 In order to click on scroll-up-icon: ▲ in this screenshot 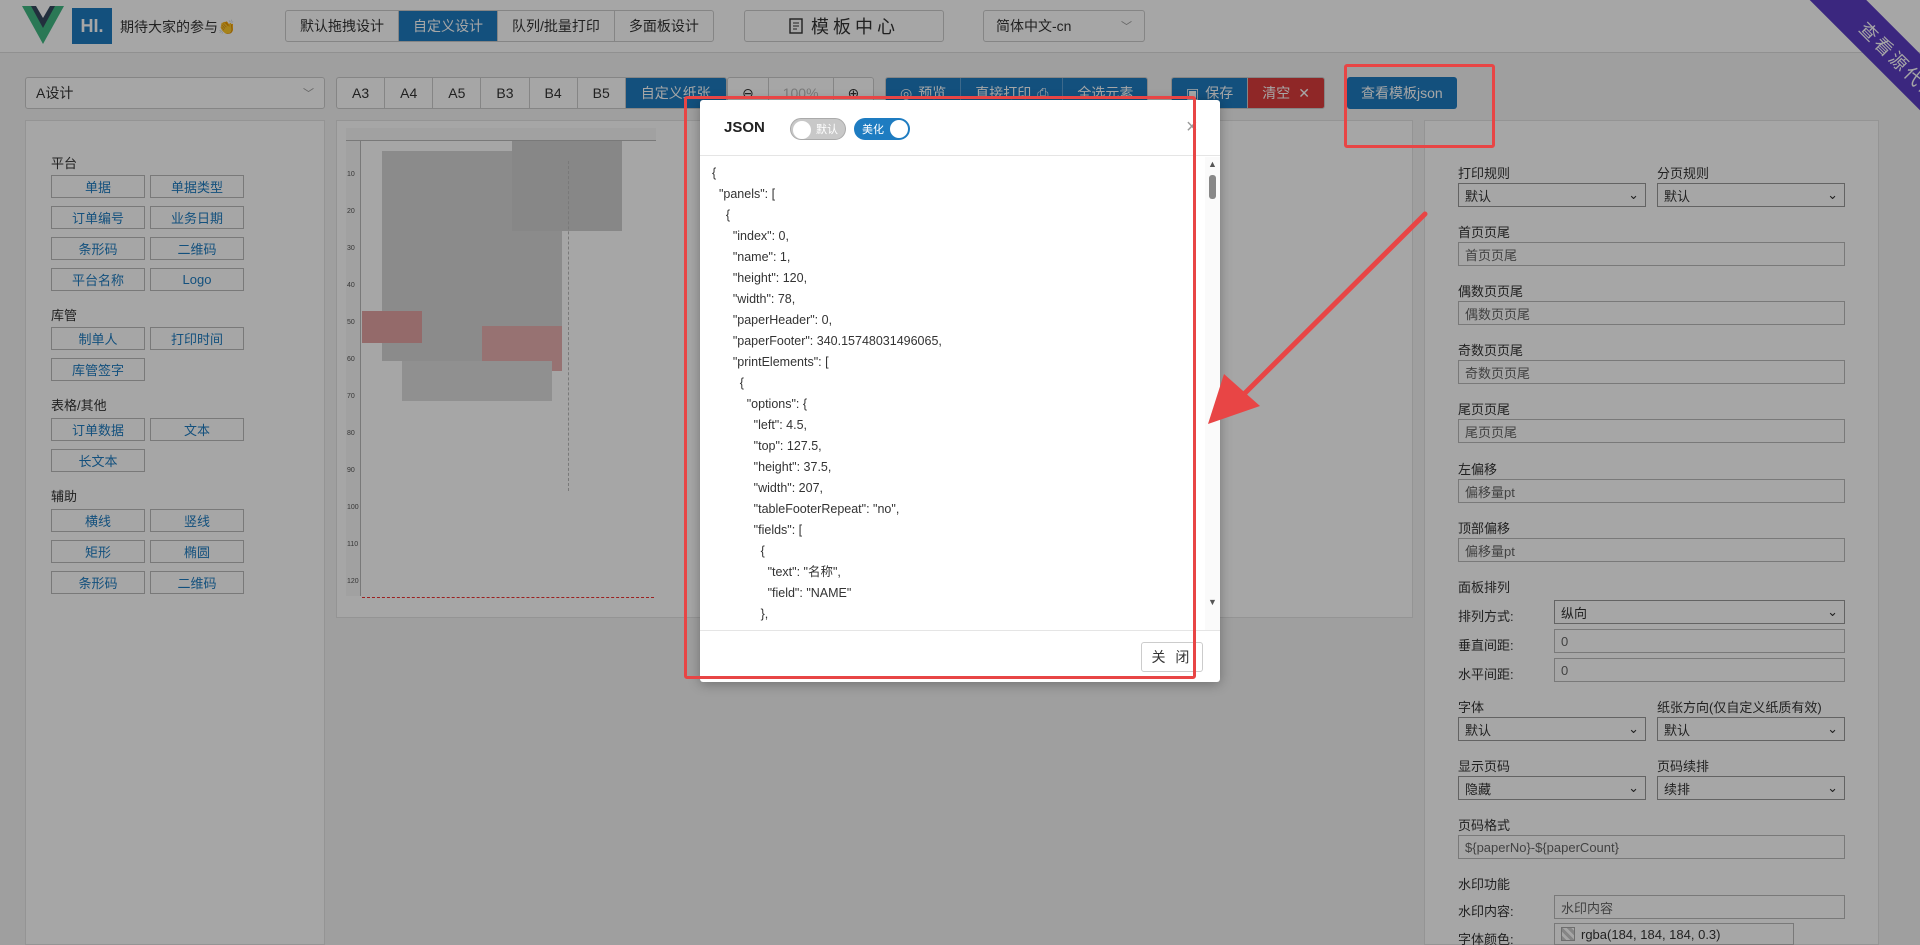, I will do `click(1212, 164)`.